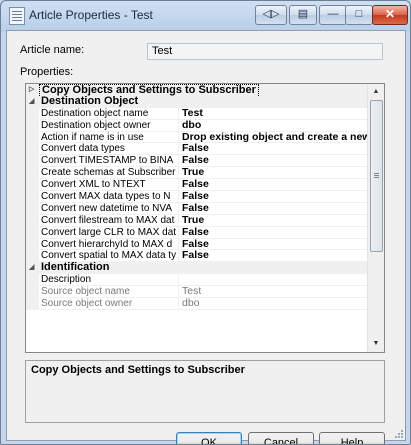  I want to click on resize-grip-icon, so click(398, 433).